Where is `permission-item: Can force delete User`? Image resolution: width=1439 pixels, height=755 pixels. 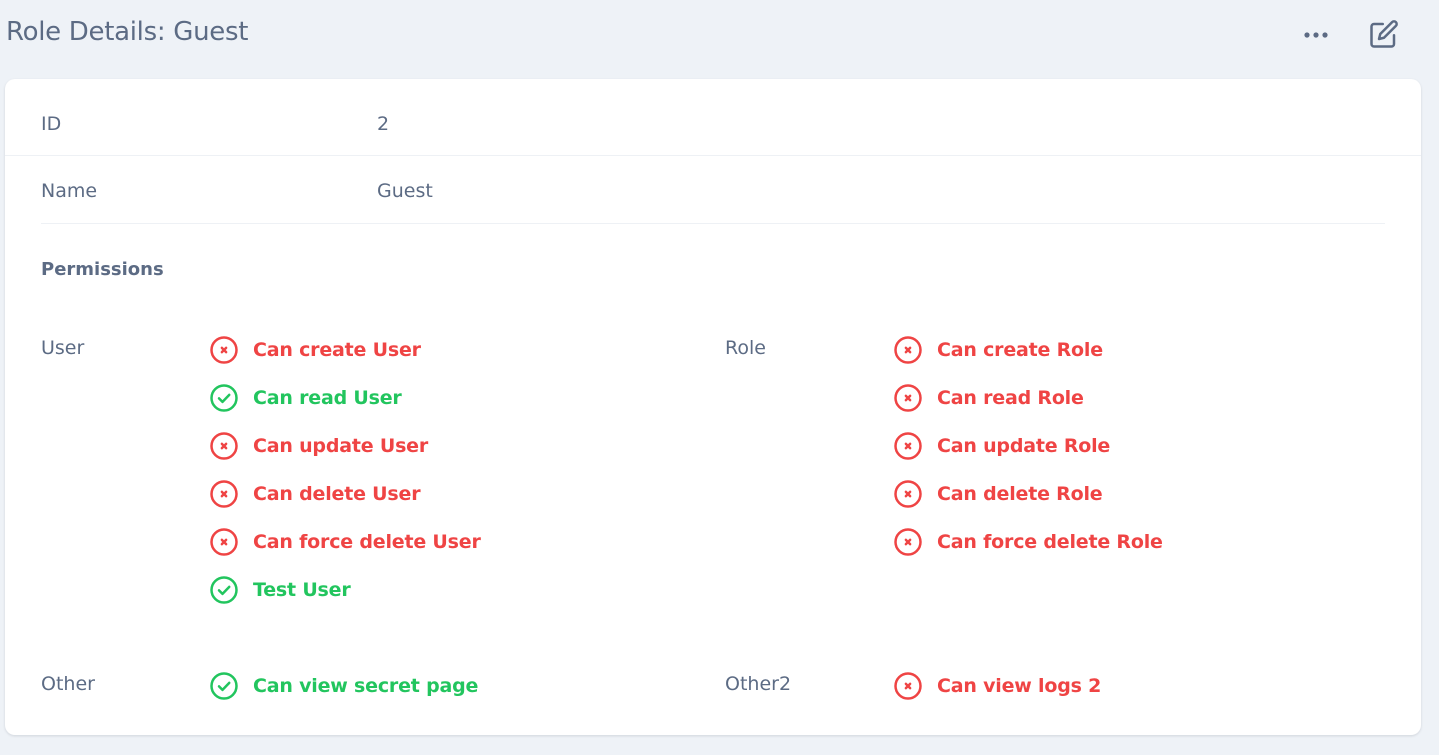 permission-item: Can force delete User is located at coordinates (344, 542).